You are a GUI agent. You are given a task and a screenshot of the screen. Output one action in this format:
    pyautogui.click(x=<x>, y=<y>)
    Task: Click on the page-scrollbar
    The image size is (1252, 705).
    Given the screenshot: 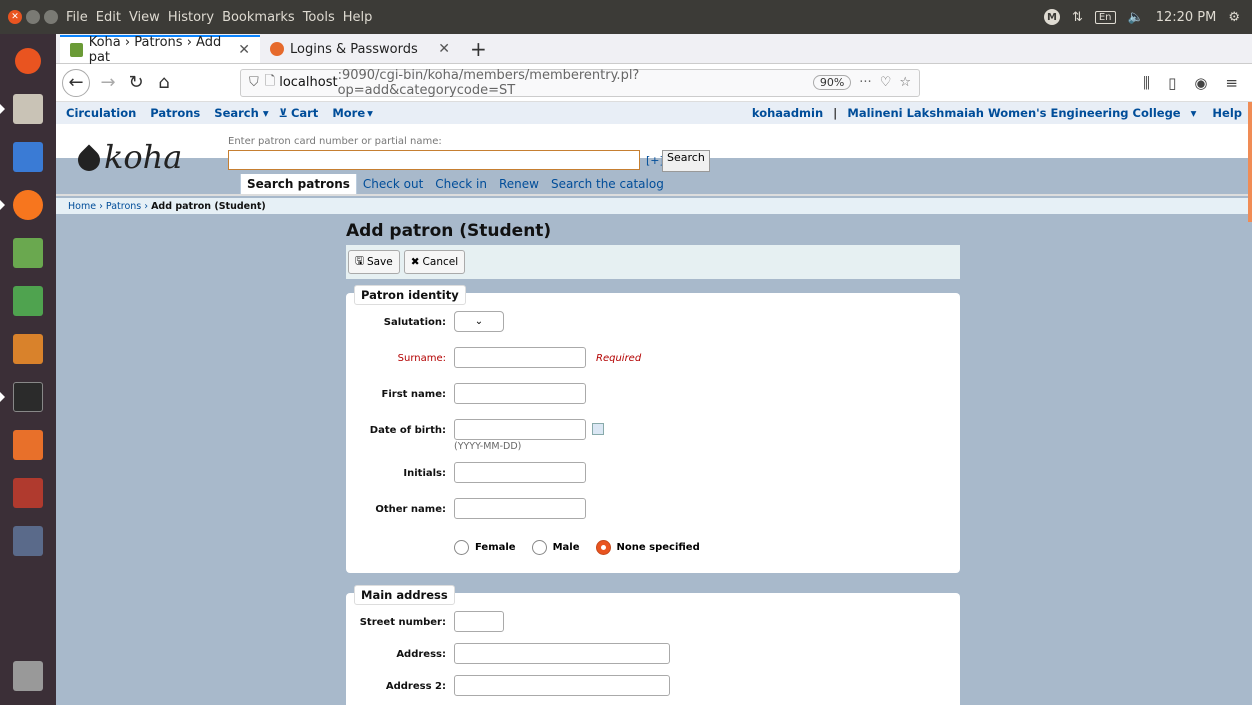 What is the action you would take?
    pyautogui.click(x=1250, y=162)
    